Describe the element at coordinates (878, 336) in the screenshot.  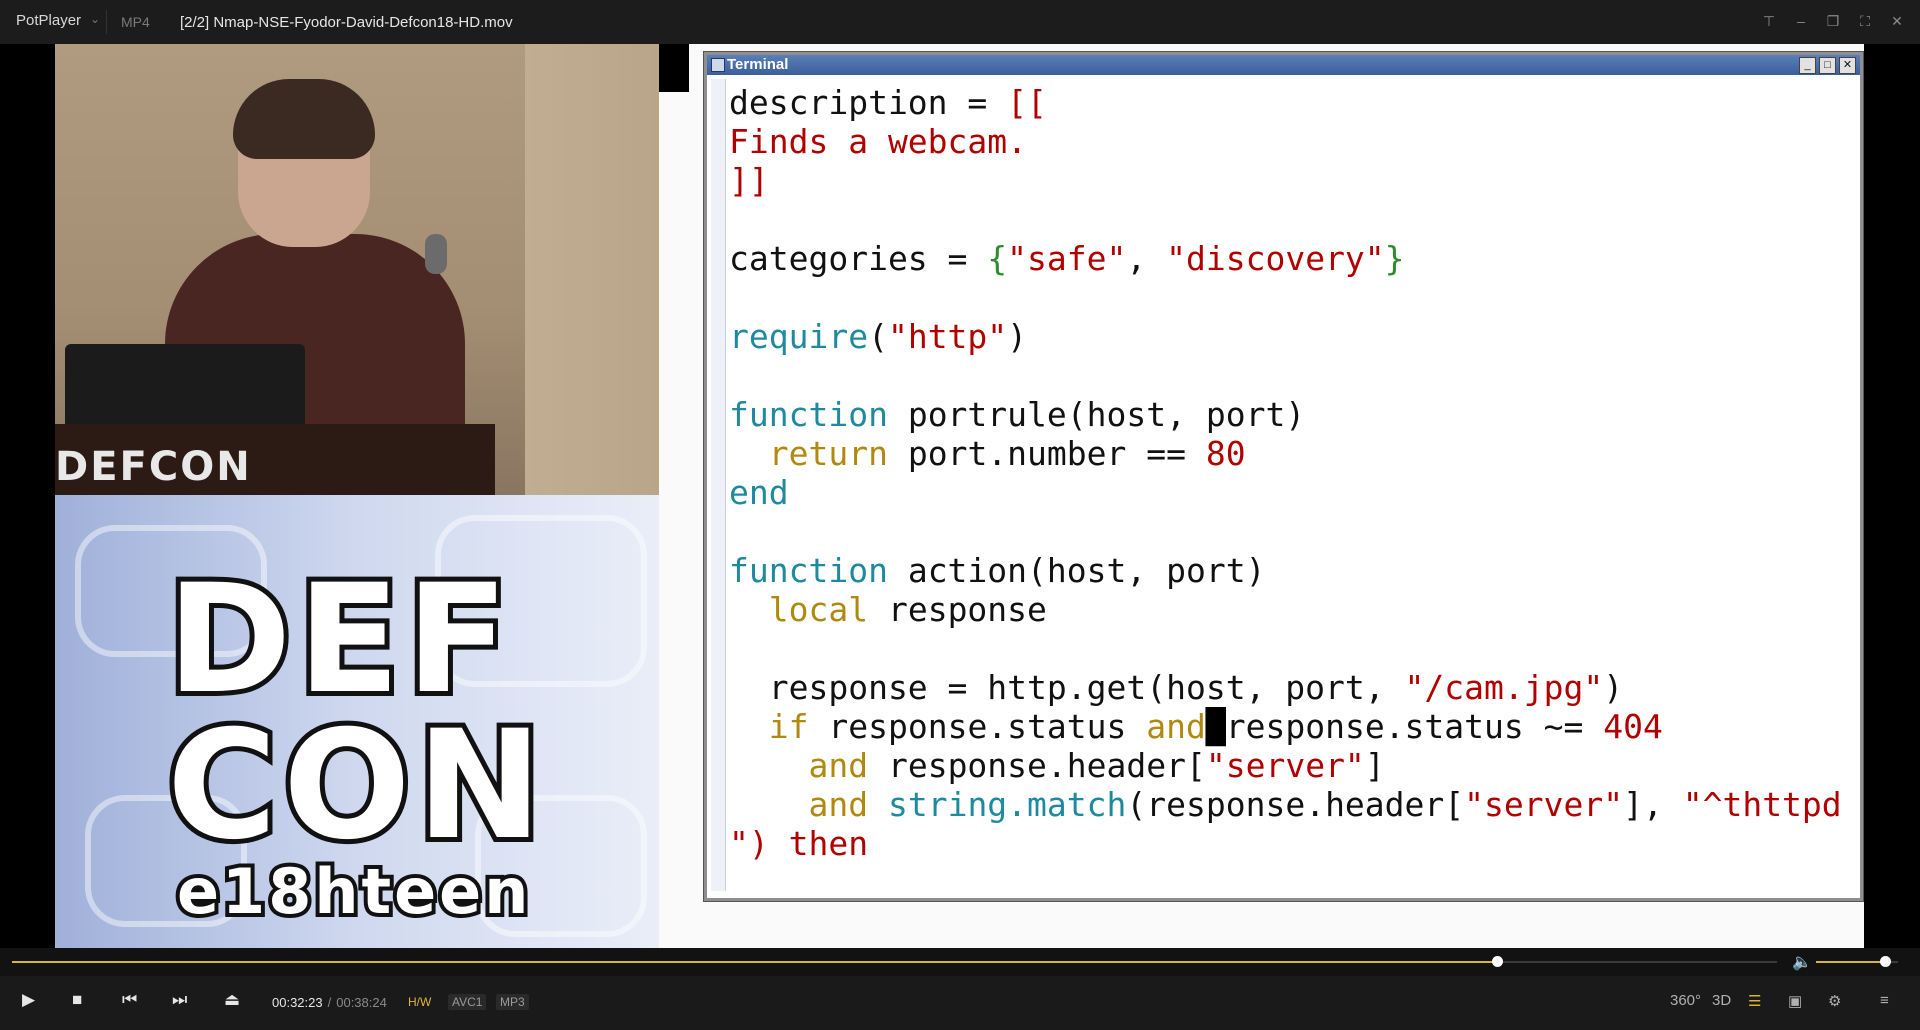
I see `code-line: require("http")` at that location.